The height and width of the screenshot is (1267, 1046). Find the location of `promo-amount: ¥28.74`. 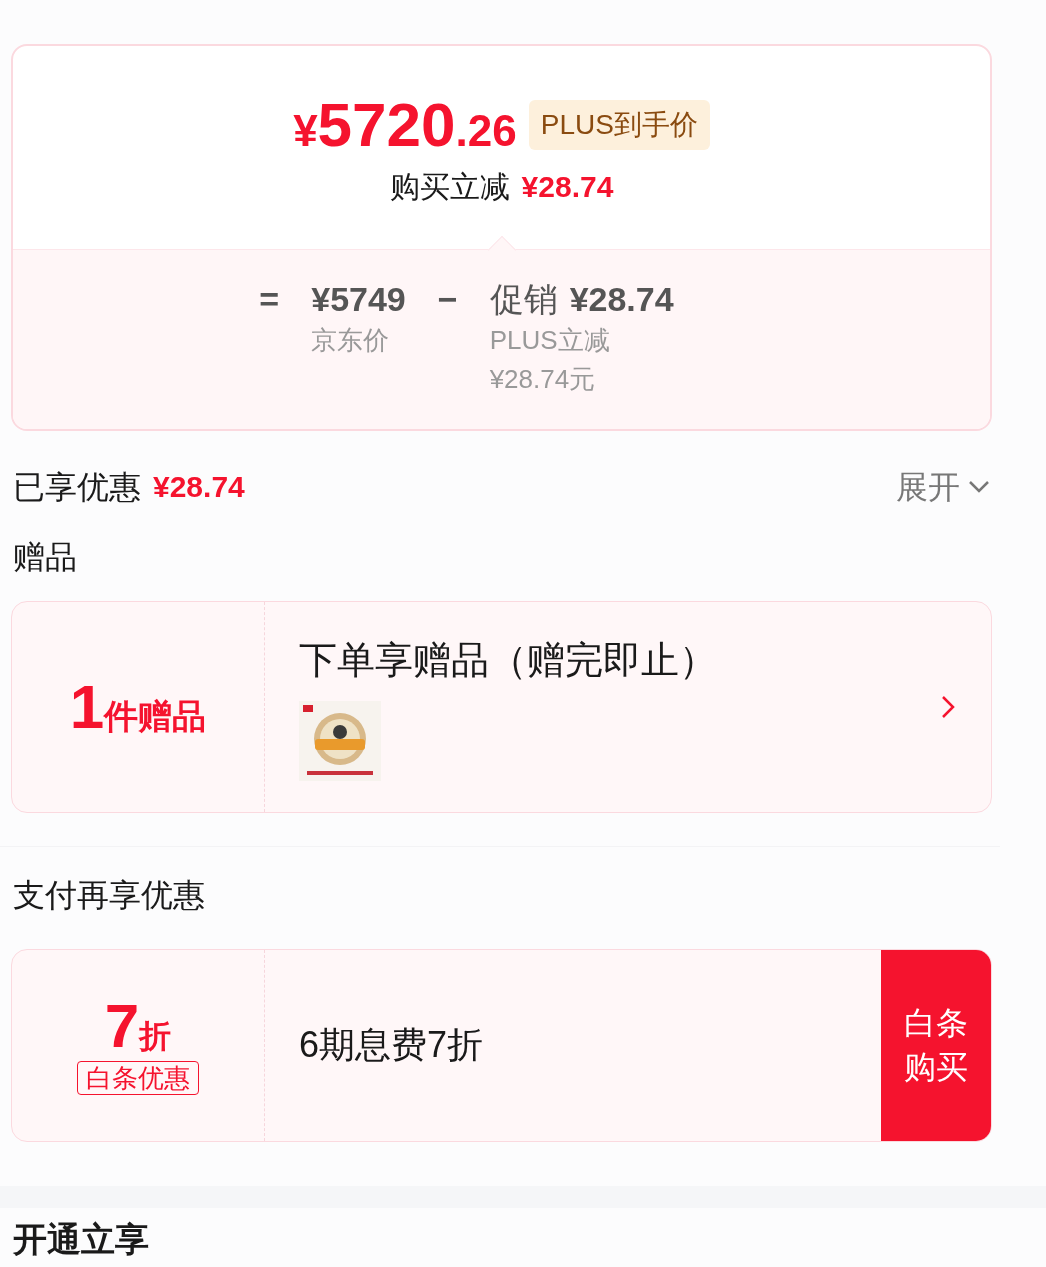

promo-amount: ¥28.74 is located at coordinates (621, 299).